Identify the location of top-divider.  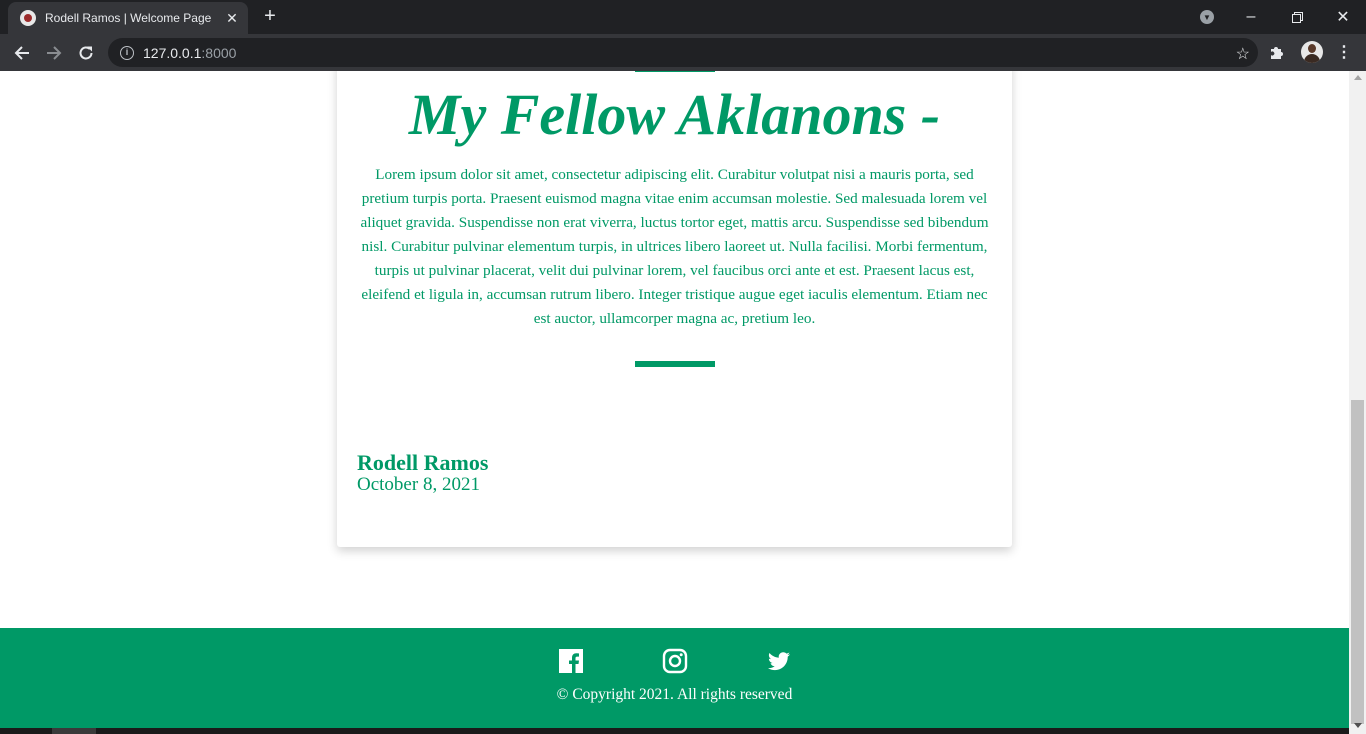
(675, 71).